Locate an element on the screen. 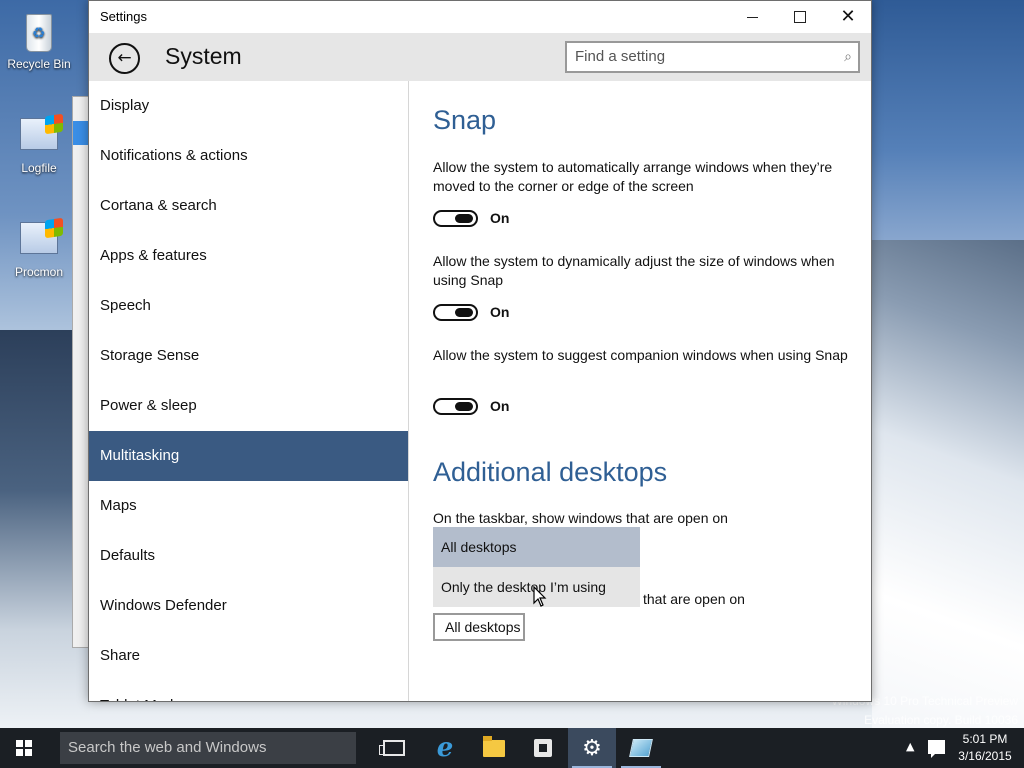 This screenshot has width=1024, height=768. search-icon: ⌕ is located at coordinates (848, 56).